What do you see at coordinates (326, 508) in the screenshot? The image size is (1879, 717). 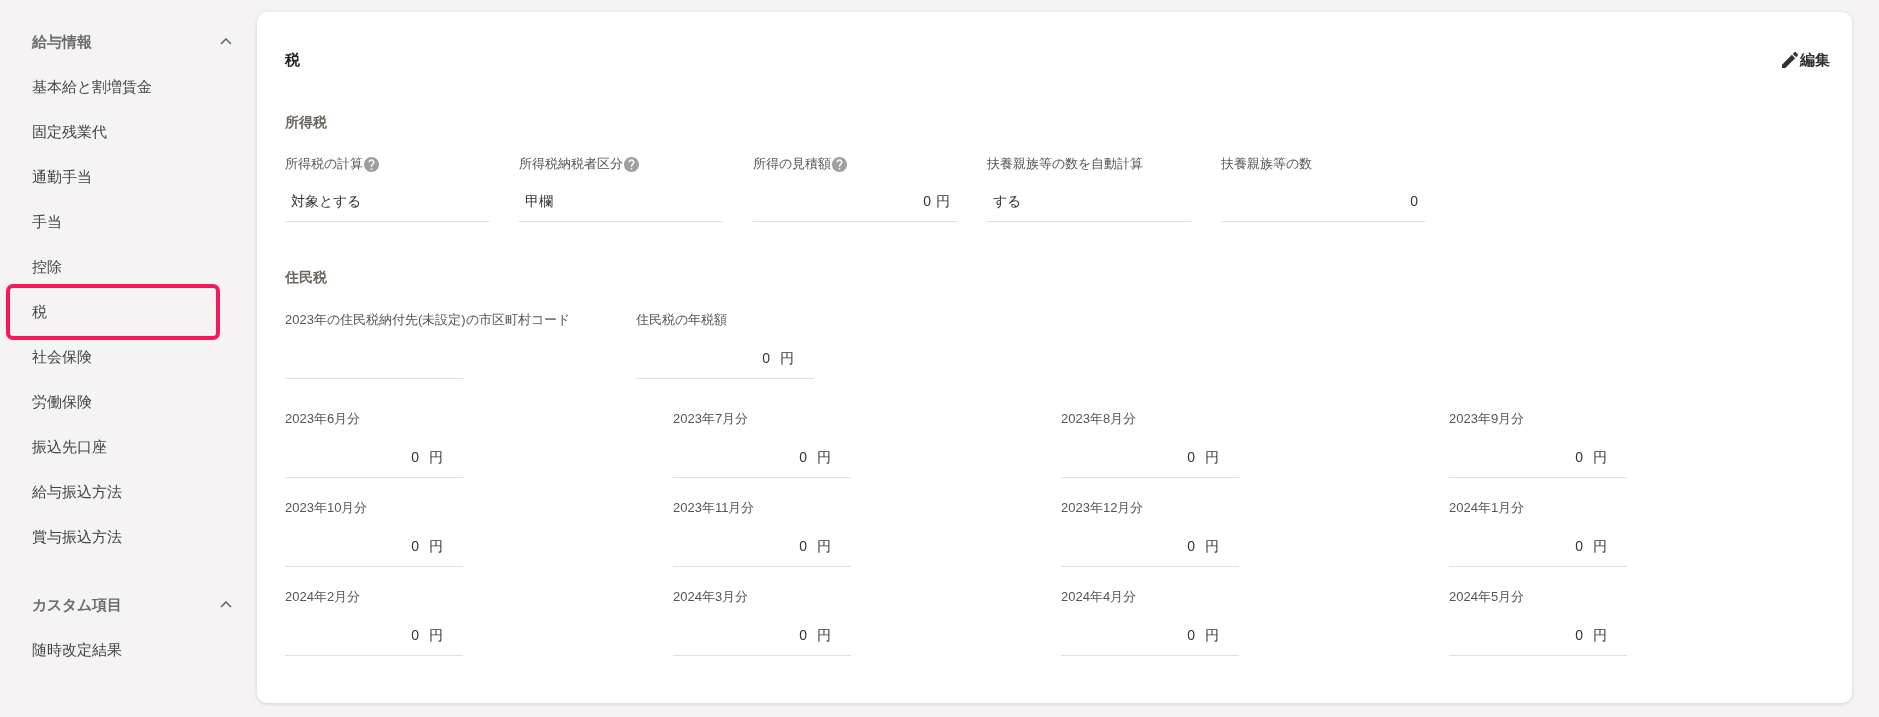 I see `field-label: 2023年10月分` at bounding box center [326, 508].